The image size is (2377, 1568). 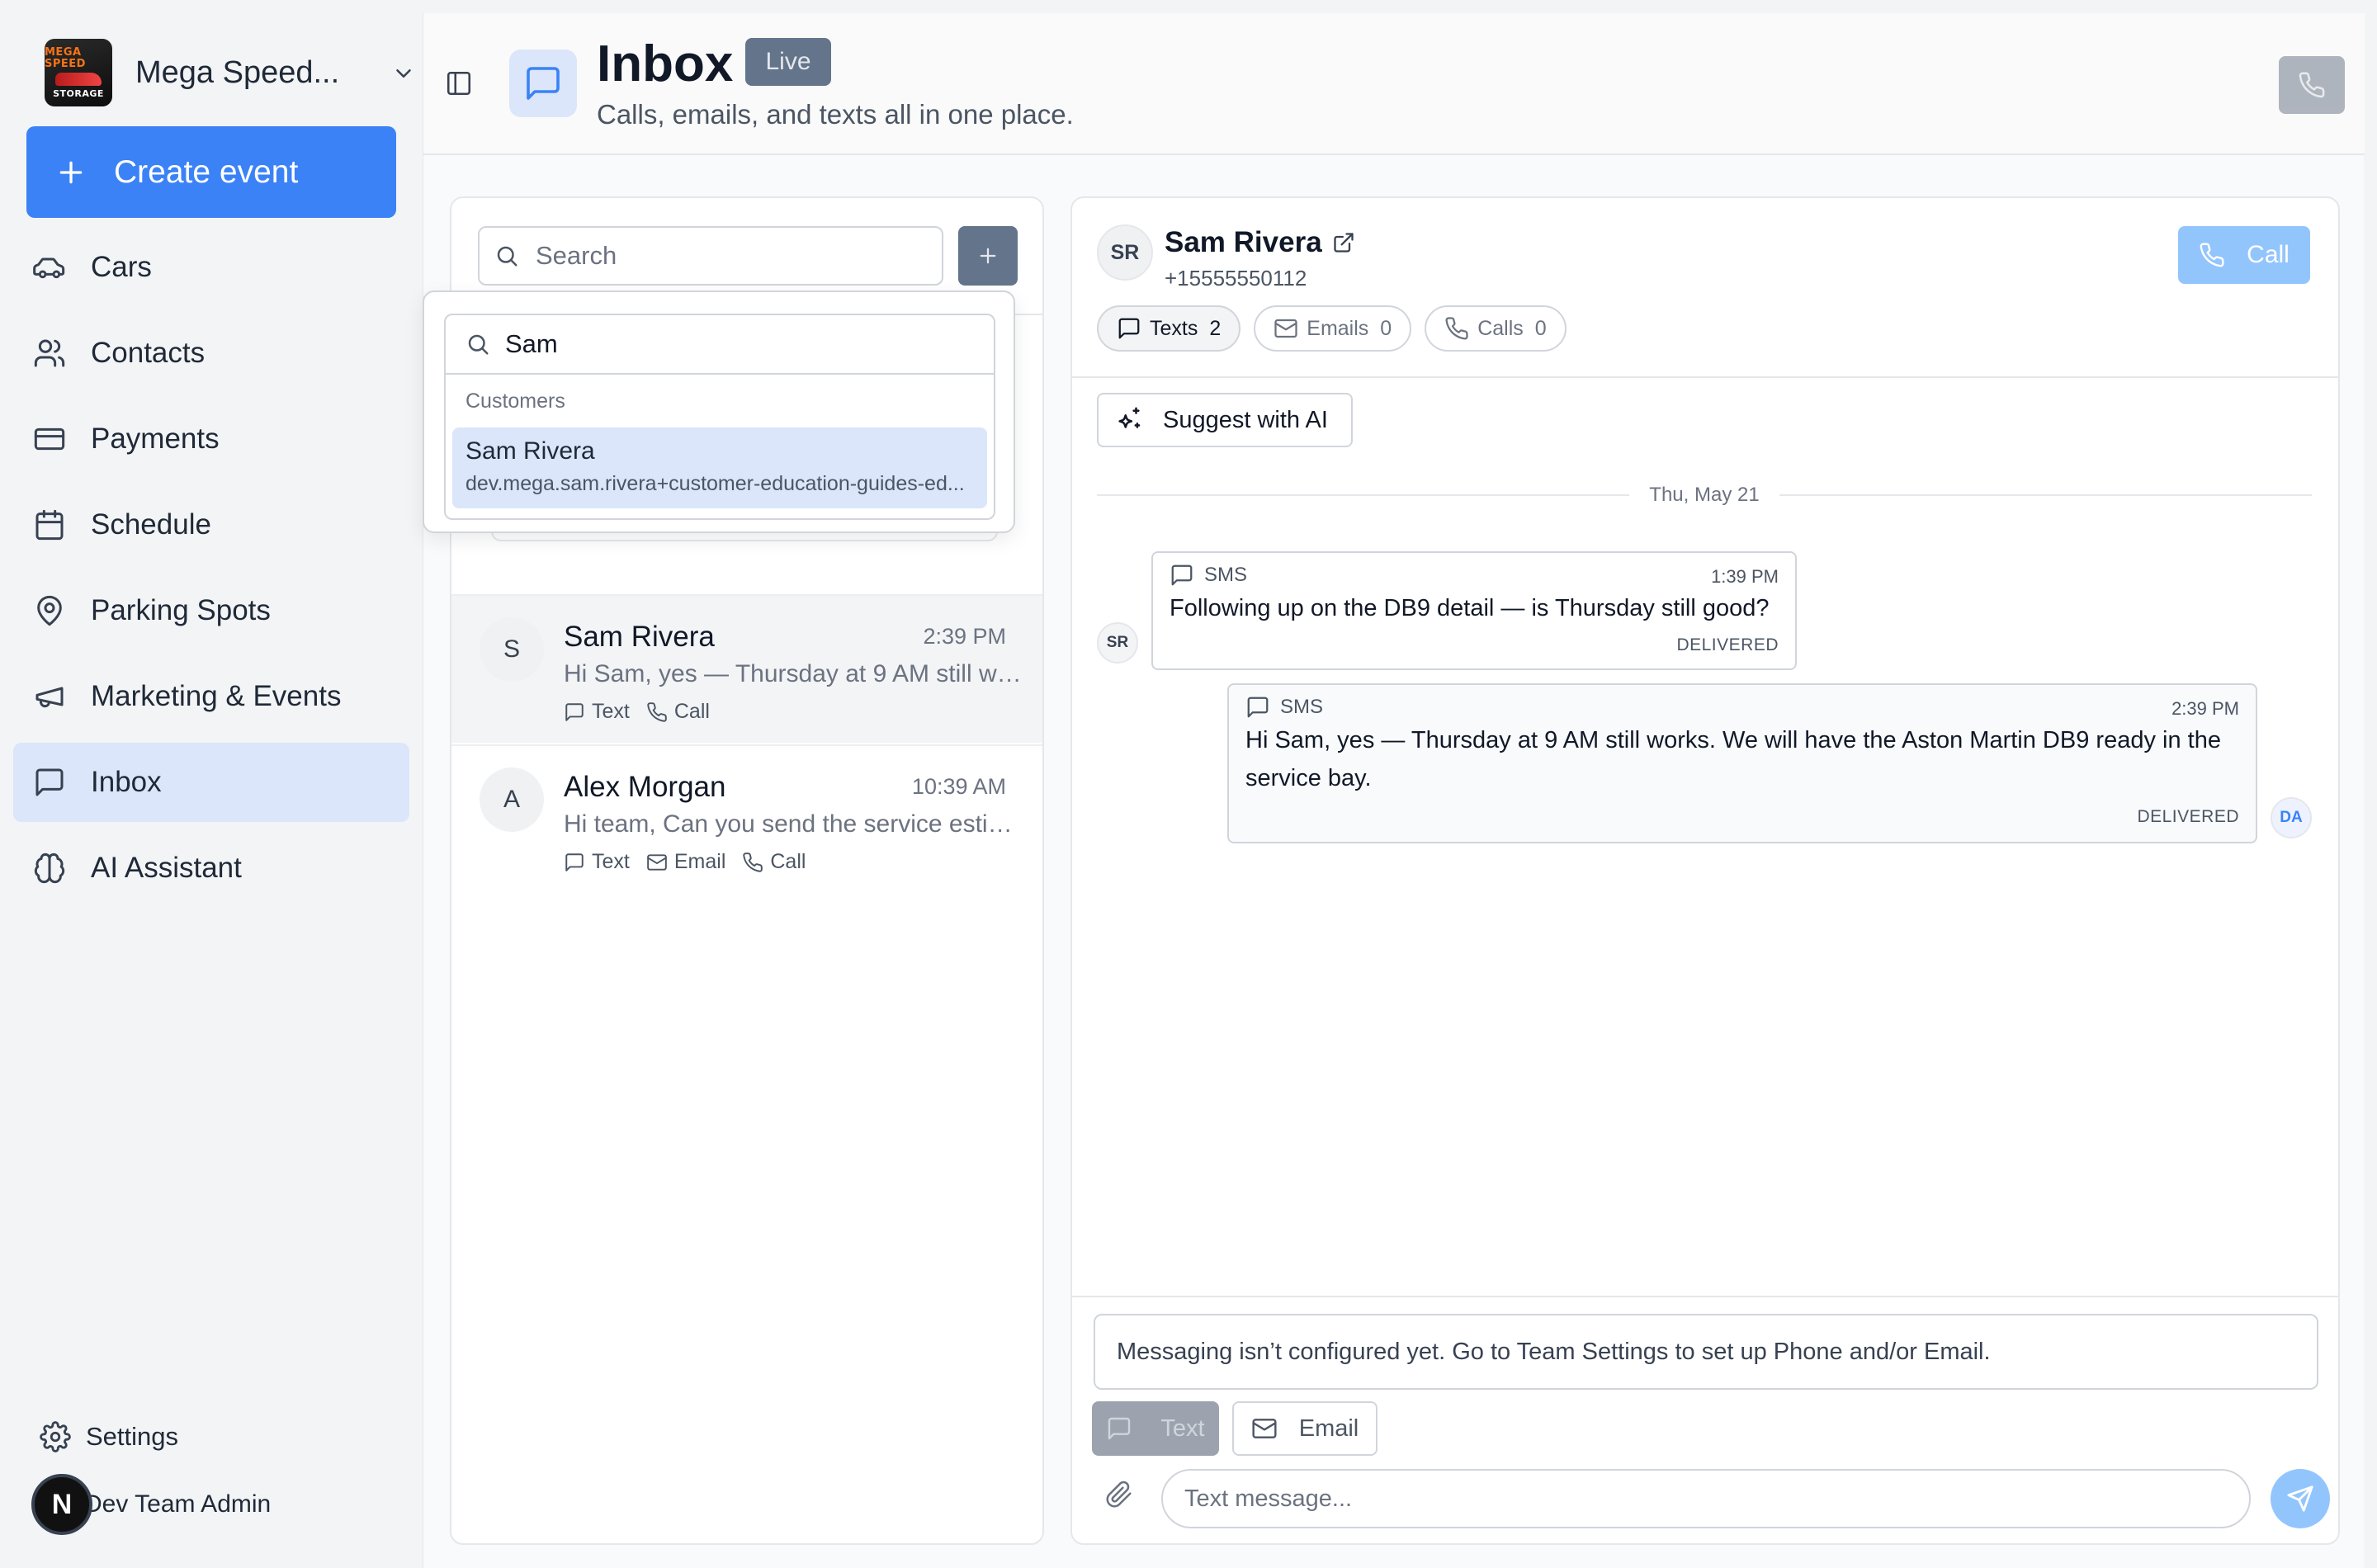 I want to click on brand-logo-bottom-text: STORAGE, so click(x=78, y=93).